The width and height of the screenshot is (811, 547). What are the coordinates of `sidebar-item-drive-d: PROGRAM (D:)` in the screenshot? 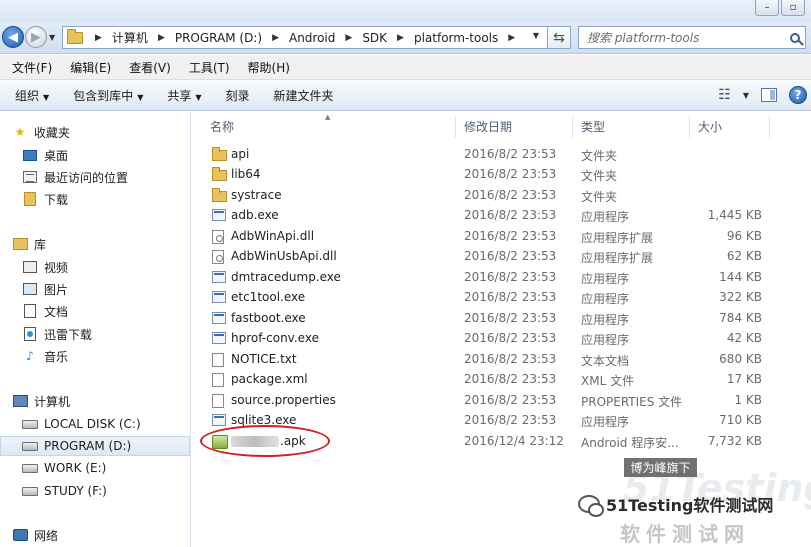 It's located at (95, 446).